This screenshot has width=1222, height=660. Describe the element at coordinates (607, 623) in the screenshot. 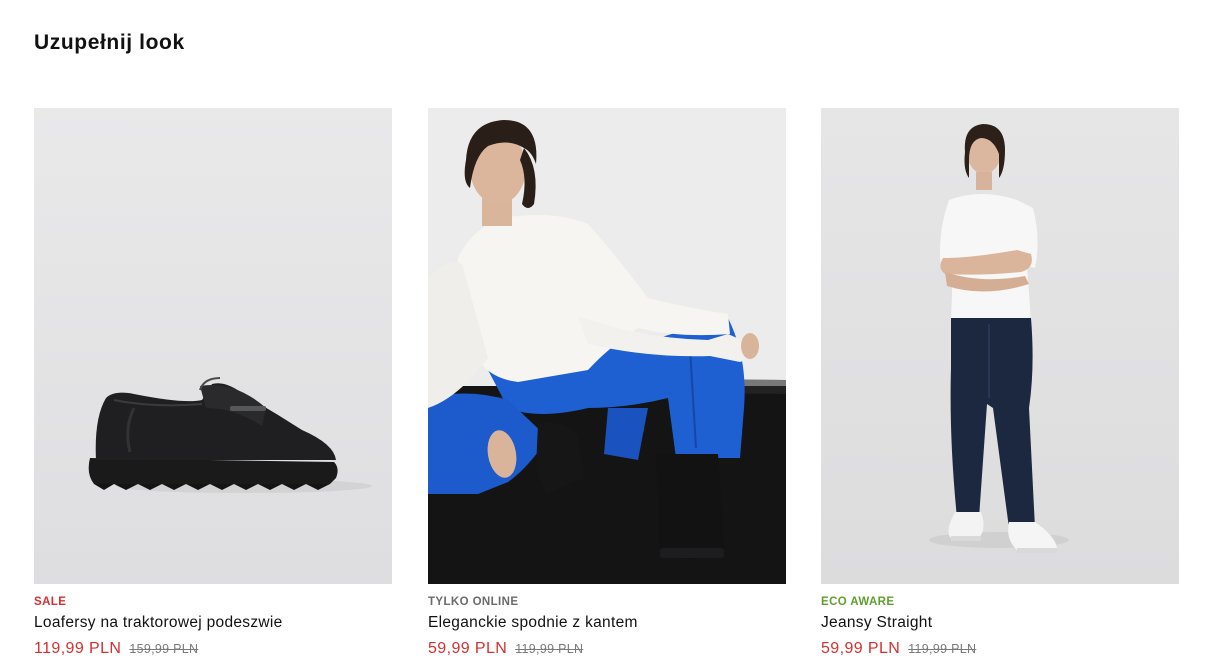

I see `product-name: Eleganckie spodnie z kantem` at that location.